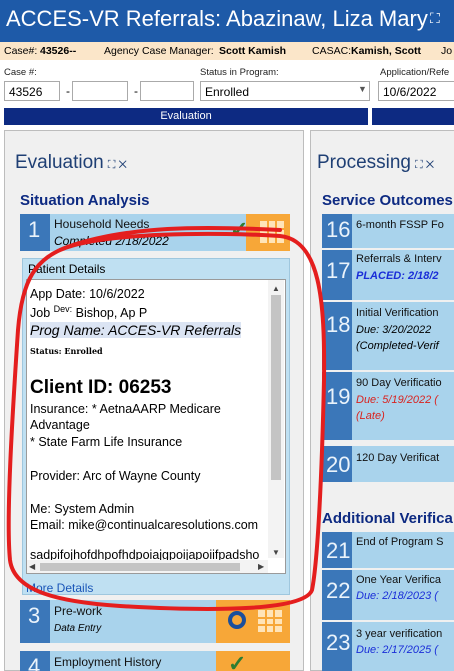 The height and width of the screenshot is (671, 454). What do you see at coordinates (364, 162) in the screenshot?
I see `processing-title-text: Processing` at bounding box center [364, 162].